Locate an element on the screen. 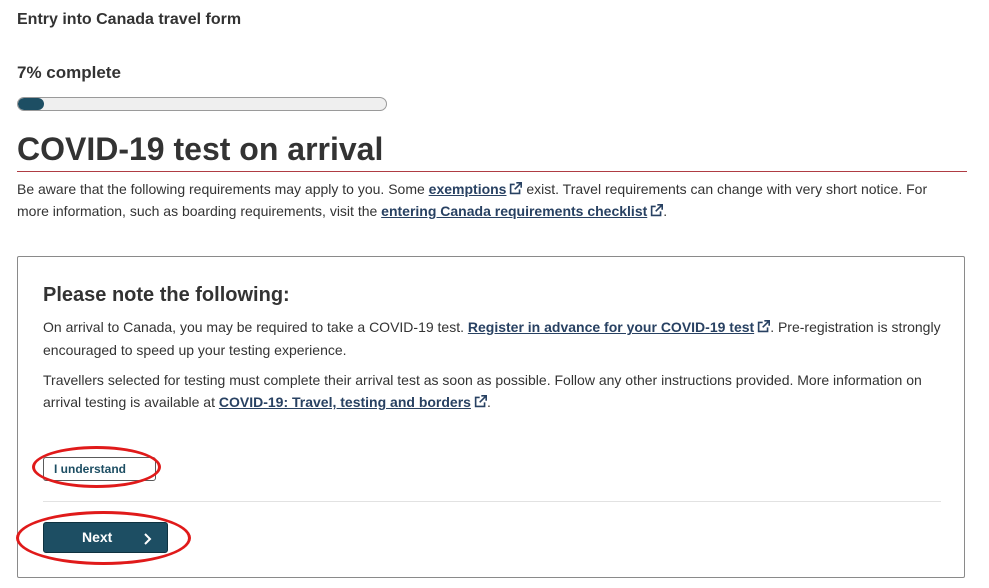 This screenshot has width=989, height=588. progress-bar-fill is located at coordinates (31, 104).